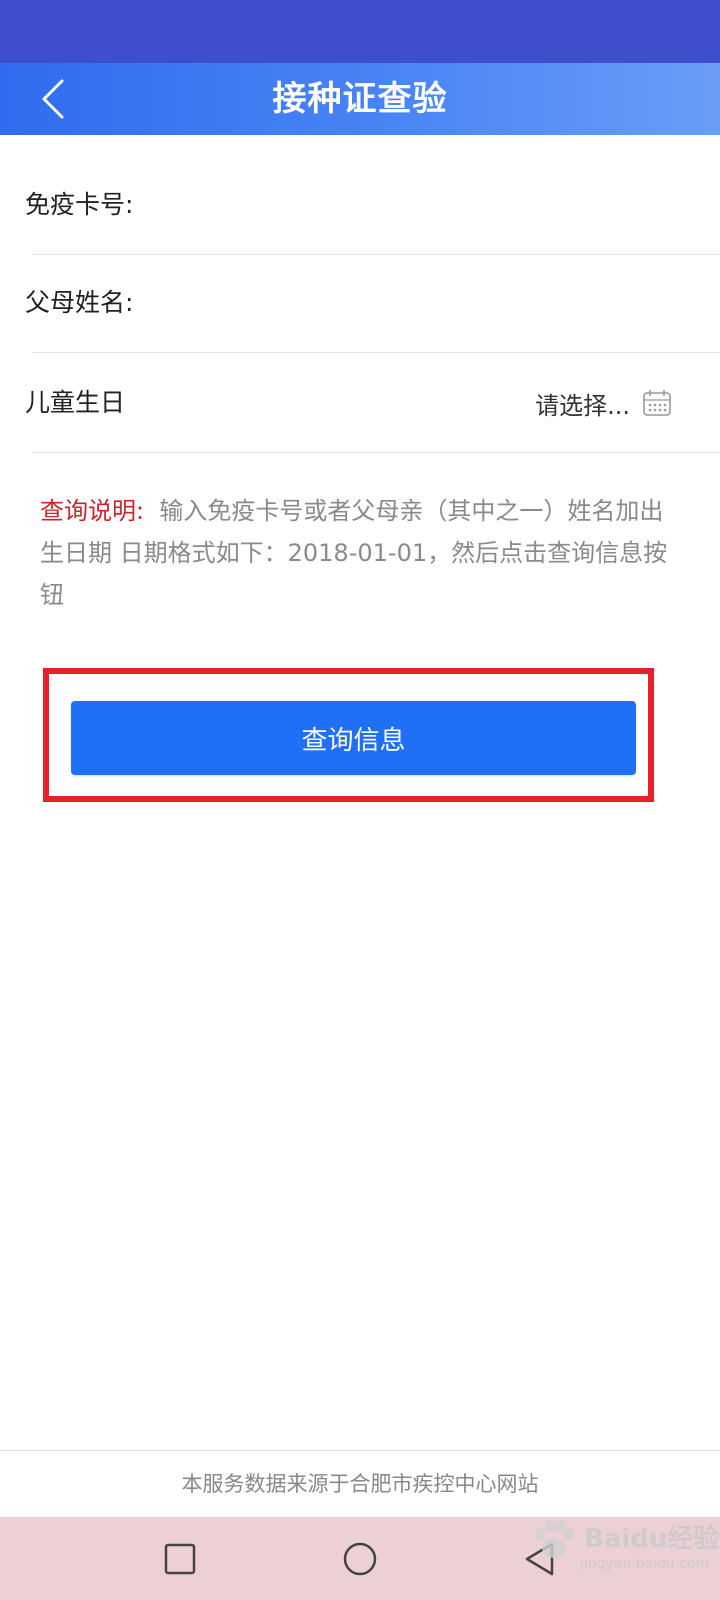 The image size is (720, 1600). What do you see at coordinates (657, 403) in the screenshot?
I see `calendar-icon` at bounding box center [657, 403].